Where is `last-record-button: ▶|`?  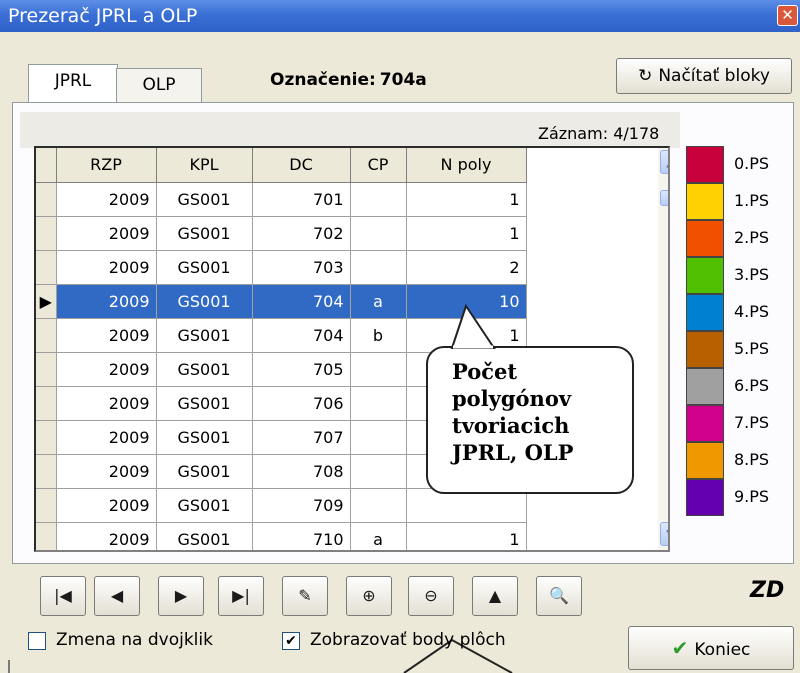 last-record-button: ▶| is located at coordinates (241, 596).